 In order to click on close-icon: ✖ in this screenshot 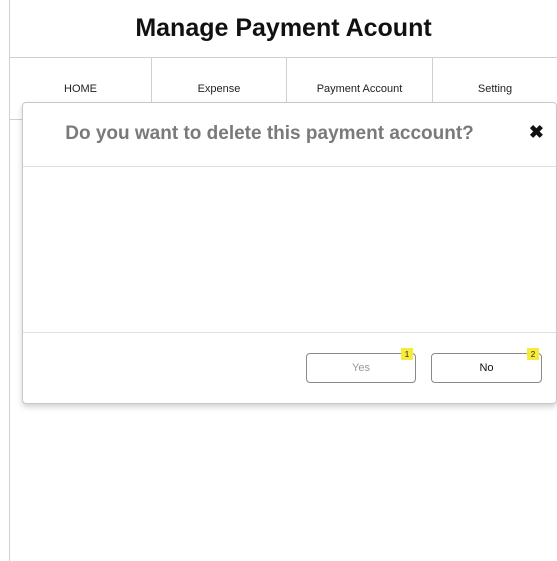, I will do `click(536, 132)`.